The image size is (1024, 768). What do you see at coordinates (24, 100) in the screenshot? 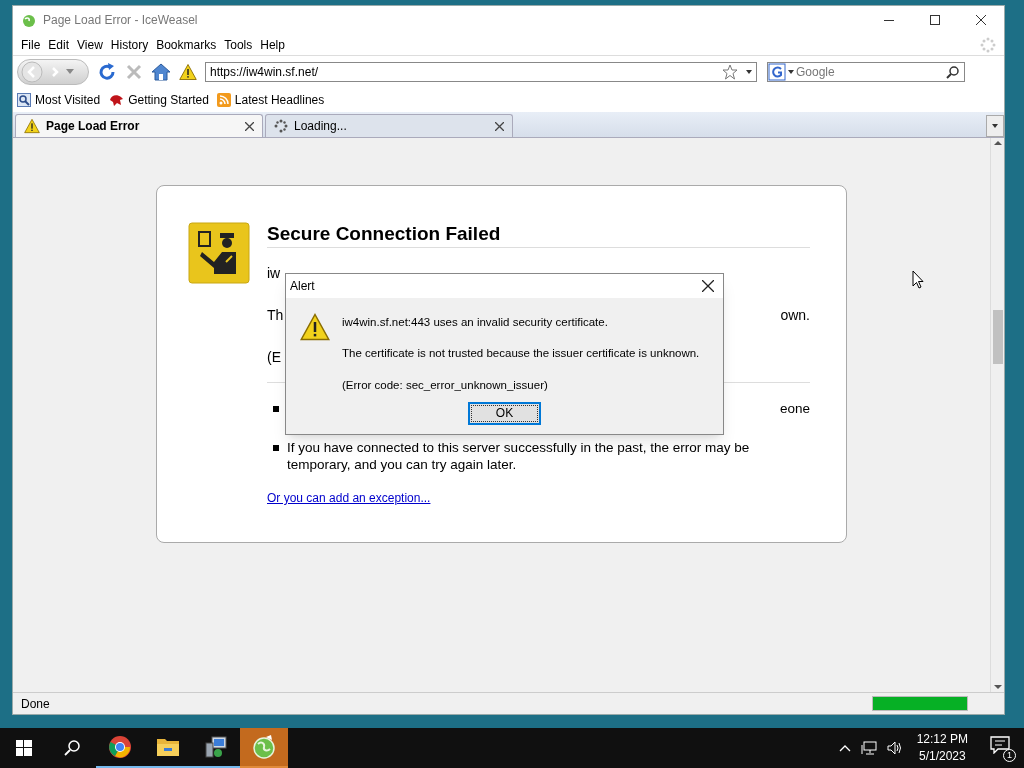
I see `magnifier-icon` at bounding box center [24, 100].